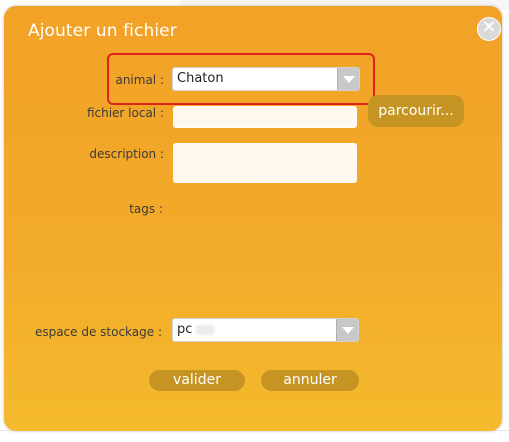  I want to click on espace-stockage-label: espace de stockage :, so click(98, 332).